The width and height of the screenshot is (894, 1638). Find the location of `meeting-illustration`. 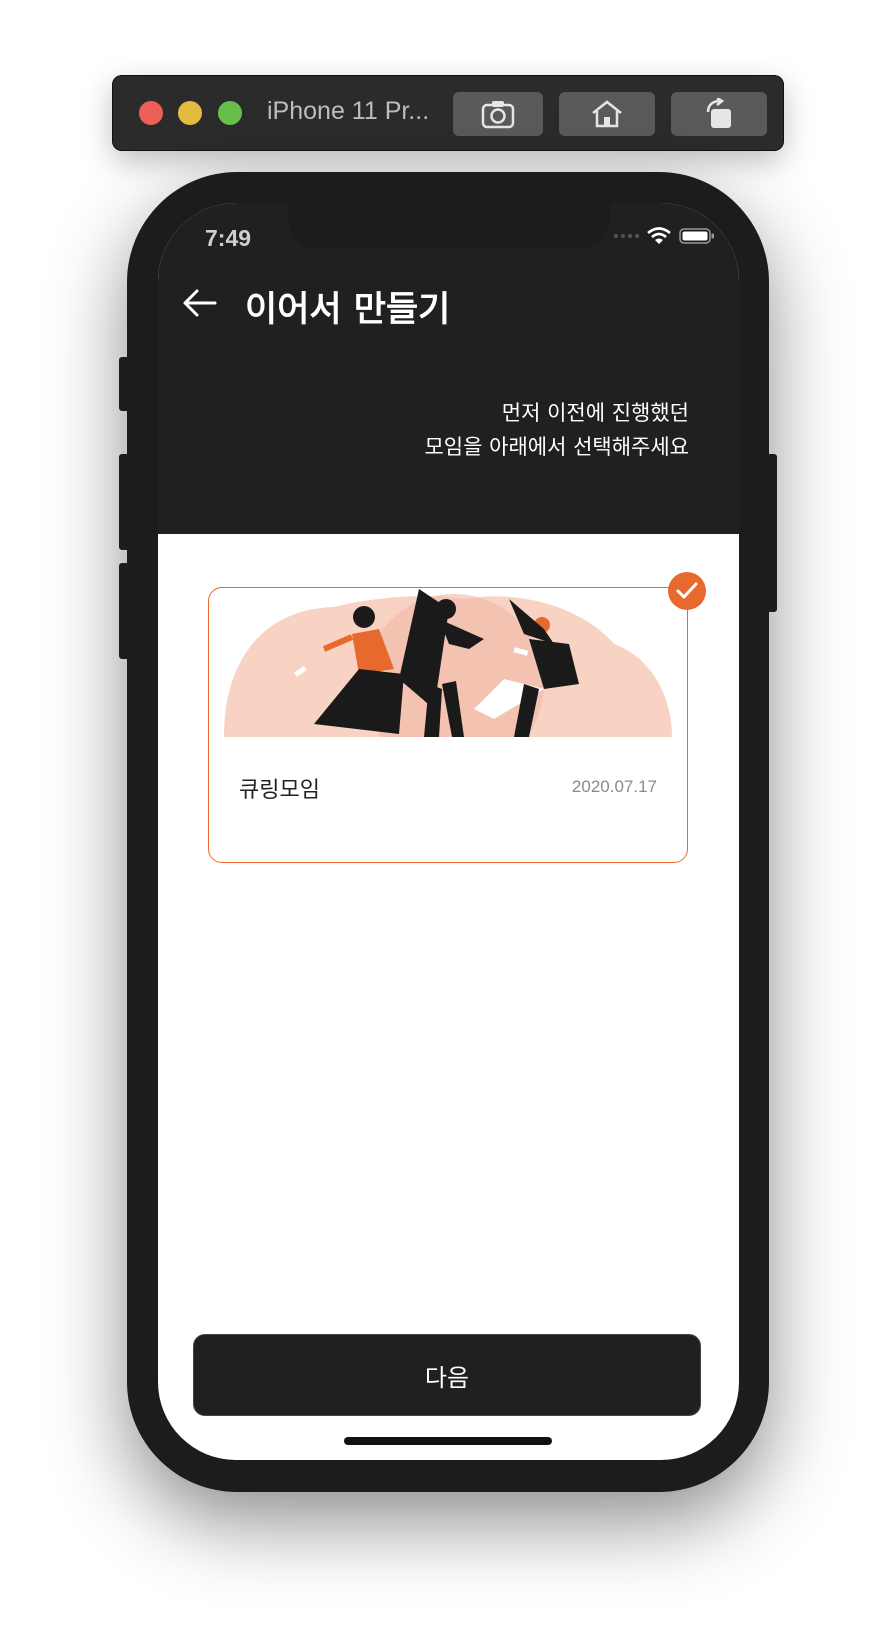

meeting-illustration is located at coordinates (448, 663).